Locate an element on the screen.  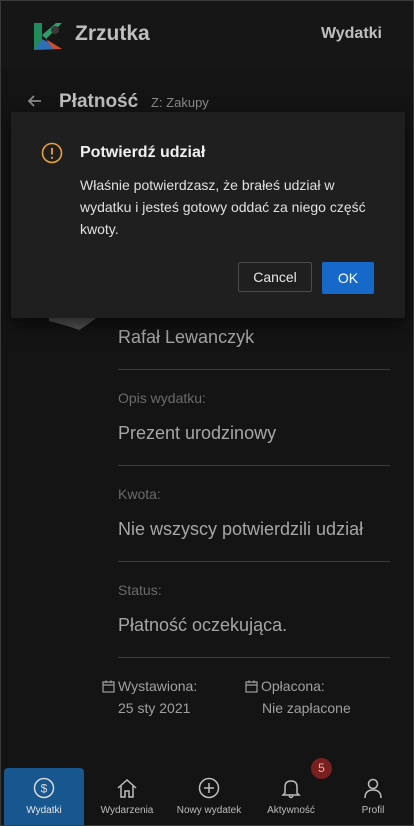
issued-label-text: Wystawiona: is located at coordinates (158, 686).